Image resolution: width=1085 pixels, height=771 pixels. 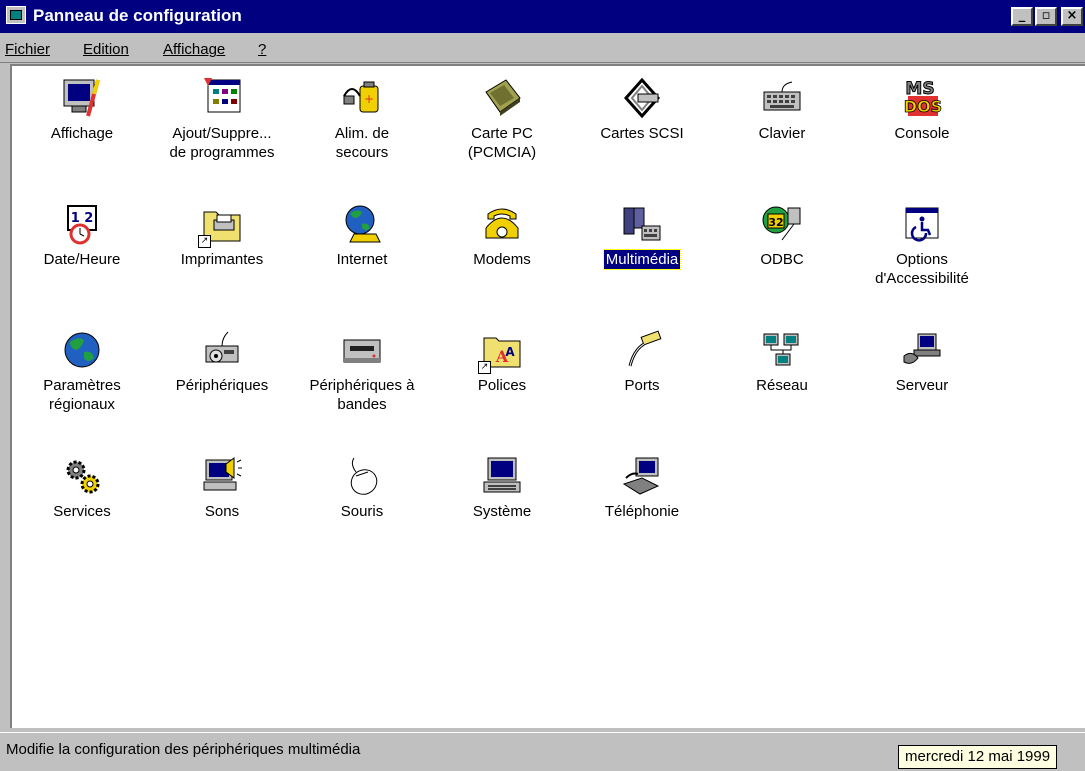 What do you see at coordinates (922, 269) in the screenshot?
I see `control-panel-item-label: Options d'Accessibilité` at bounding box center [922, 269].